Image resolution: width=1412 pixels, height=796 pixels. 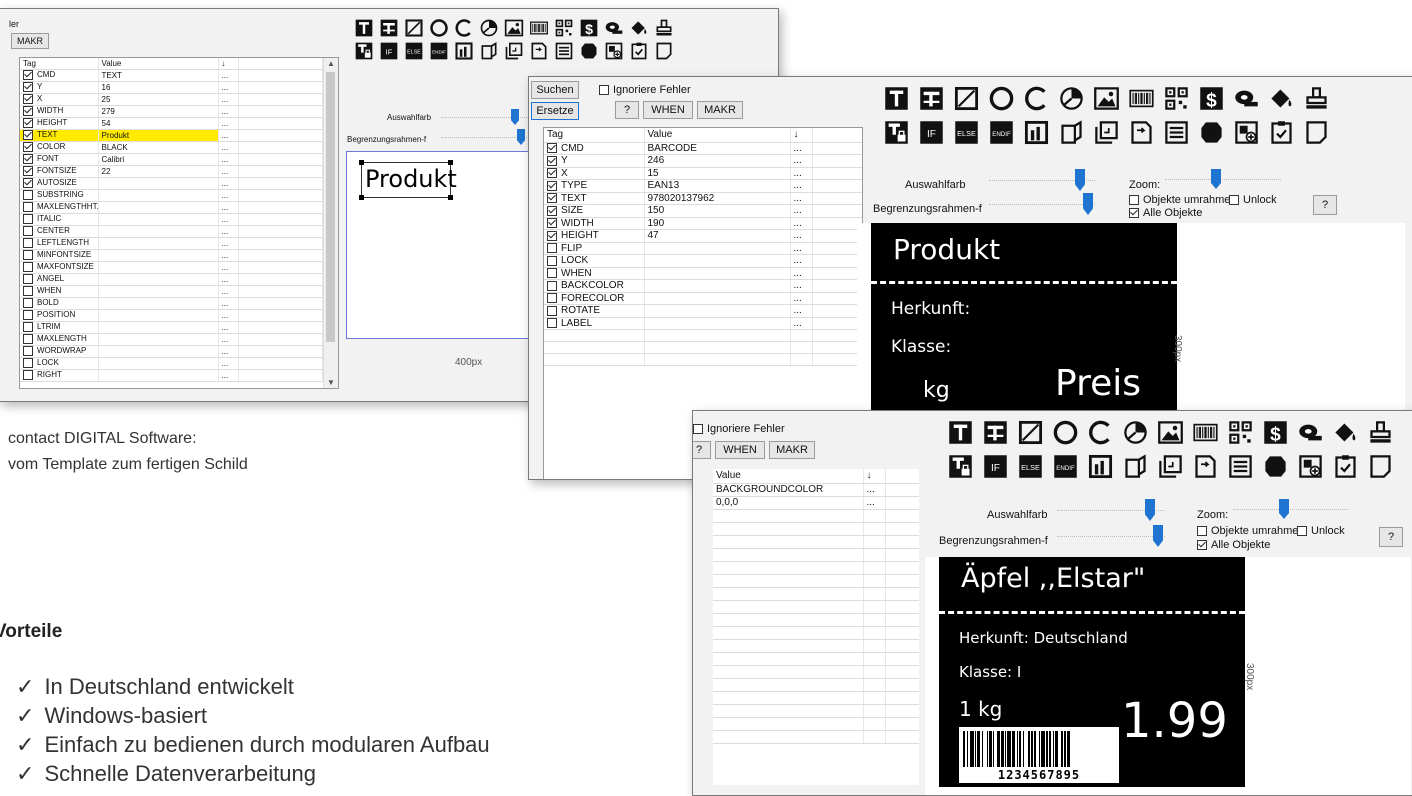 I want to click on tag-cell: WHEN, so click(x=59, y=291).